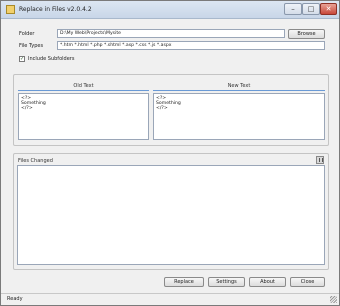 The width and height of the screenshot is (340, 306). Describe the element at coordinates (184, 282) in the screenshot. I see `replace-button: Replace` at that location.